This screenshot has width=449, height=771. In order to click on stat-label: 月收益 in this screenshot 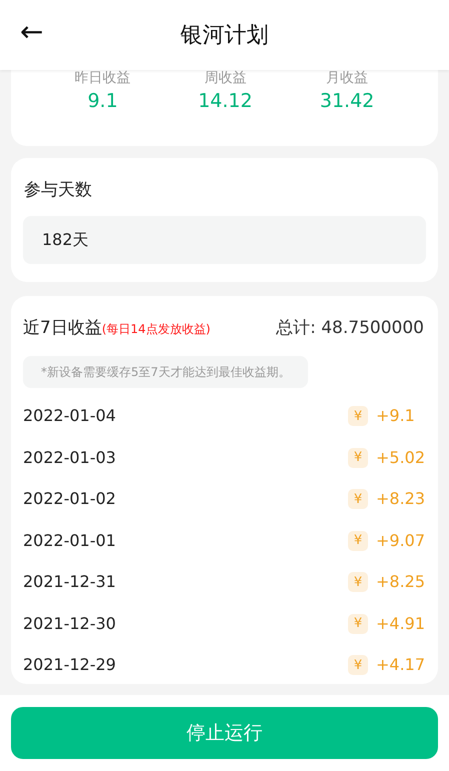, I will do `click(347, 78)`.